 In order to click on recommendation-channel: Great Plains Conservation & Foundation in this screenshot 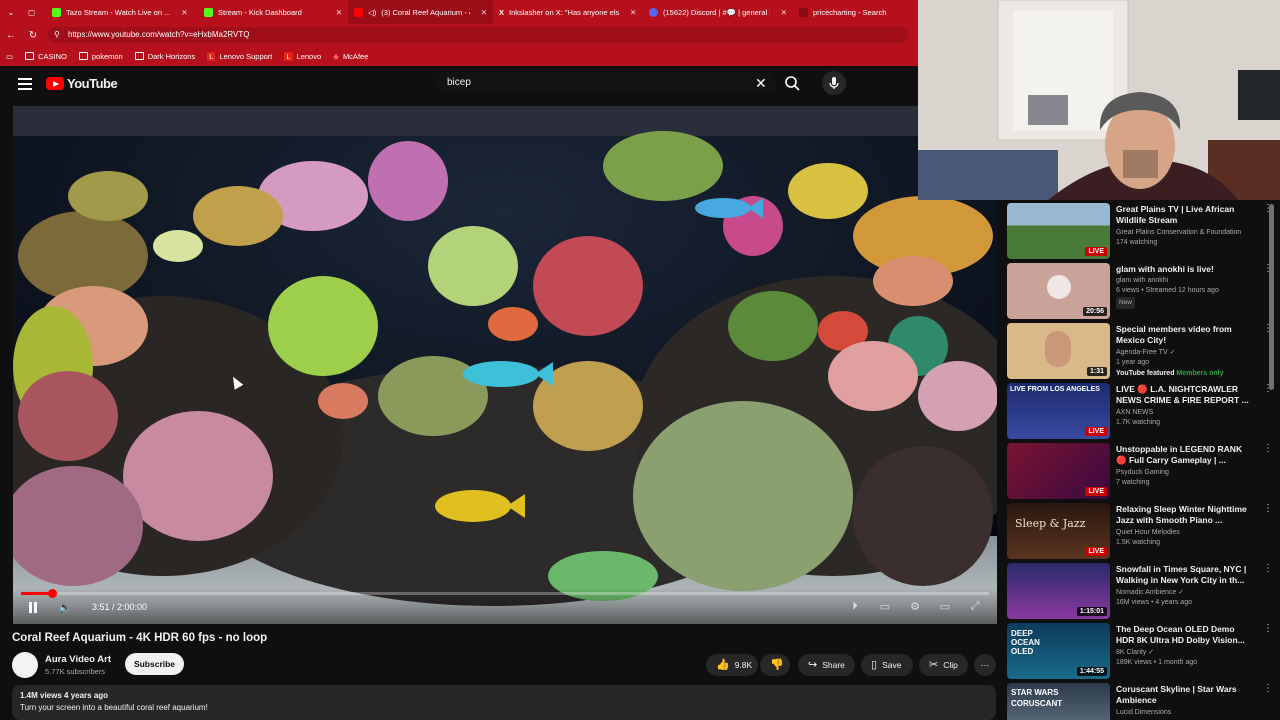, I will do `click(1186, 233)`.